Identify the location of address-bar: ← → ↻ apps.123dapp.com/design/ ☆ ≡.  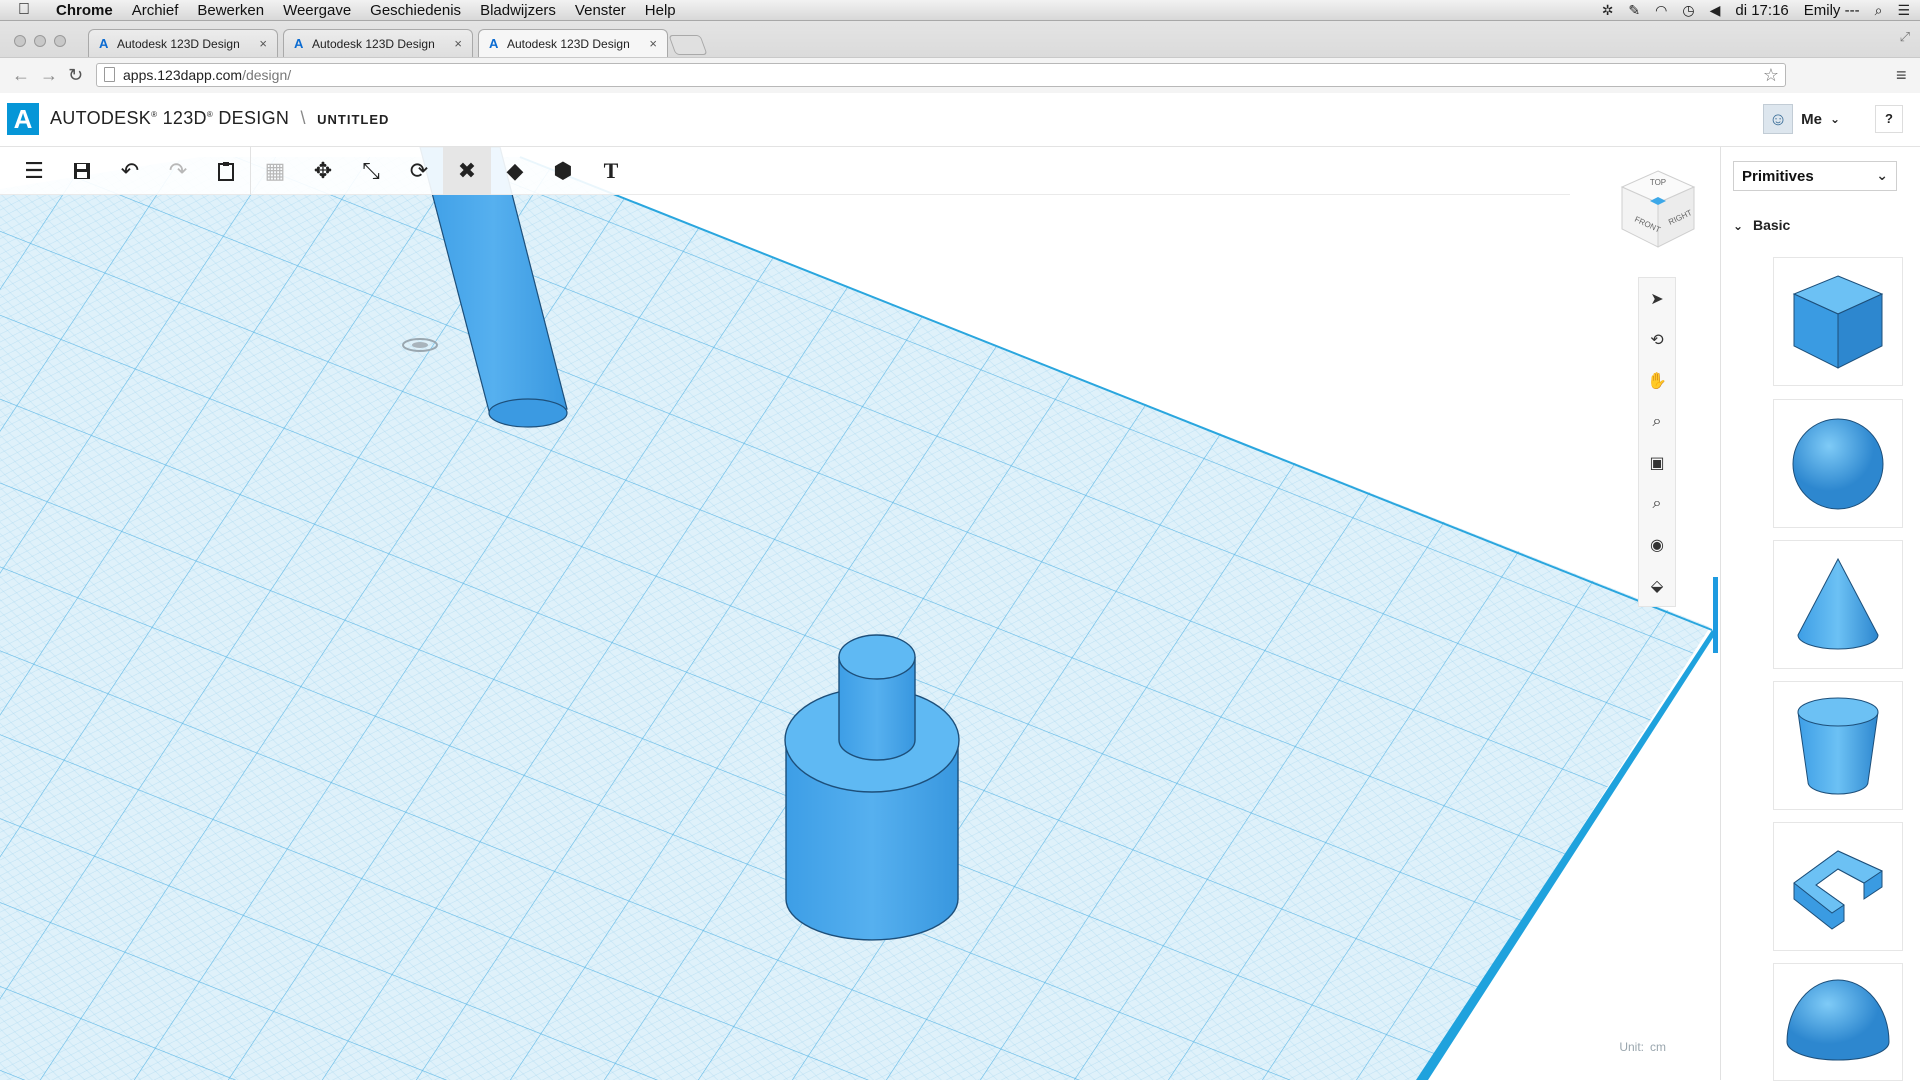
(960, 75).